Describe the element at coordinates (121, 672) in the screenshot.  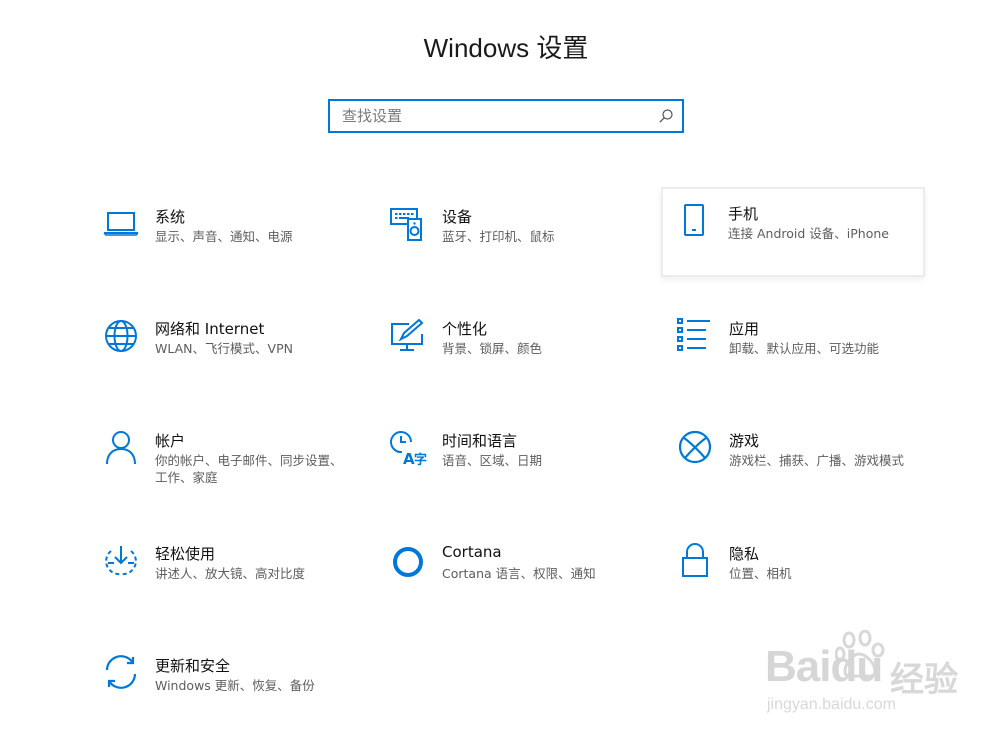
I see `sync-icon` at that location.